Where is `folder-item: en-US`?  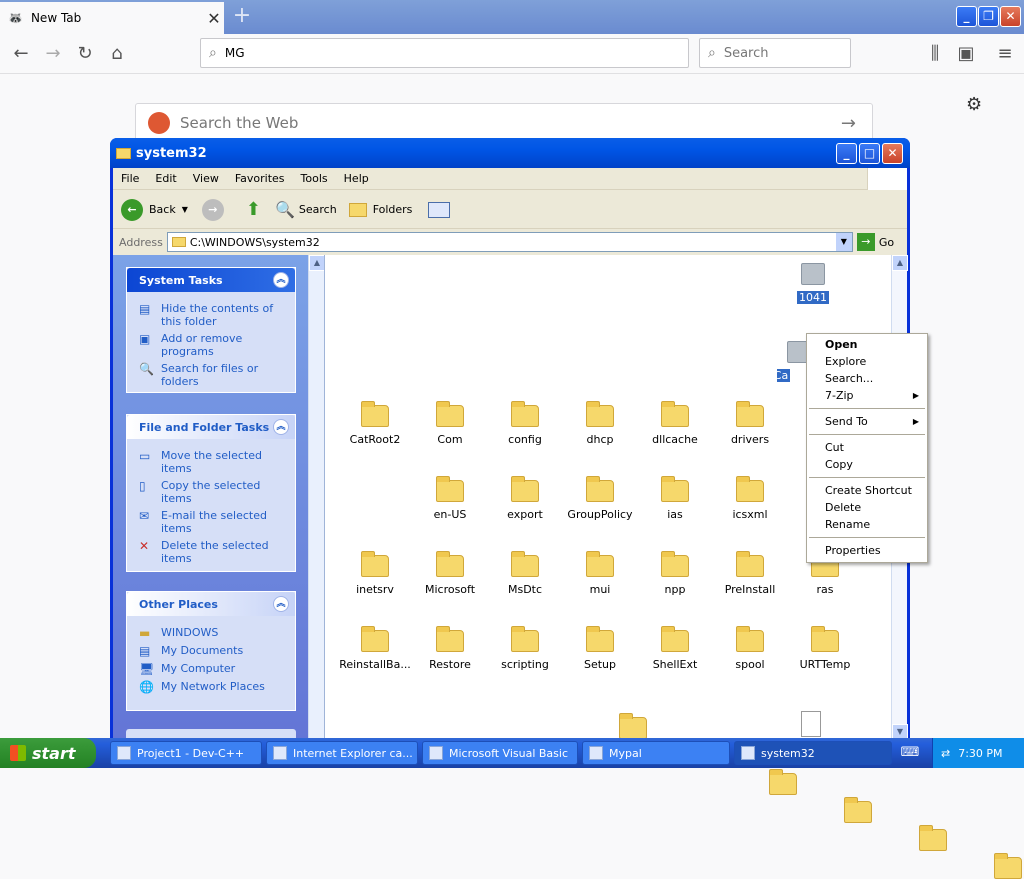
folder-item: en-US is located at coordinates (450, 498).